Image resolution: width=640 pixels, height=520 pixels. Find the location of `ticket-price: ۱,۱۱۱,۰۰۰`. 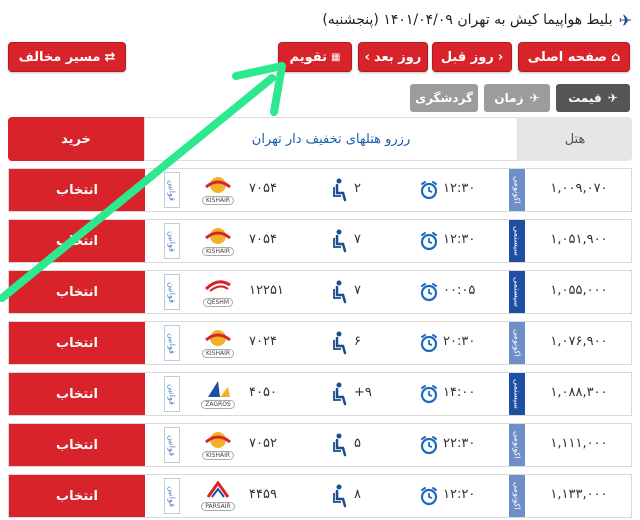

ticket-price: ۱,۱۱۱,۰۰۰ is located at coordinates (579, 443).